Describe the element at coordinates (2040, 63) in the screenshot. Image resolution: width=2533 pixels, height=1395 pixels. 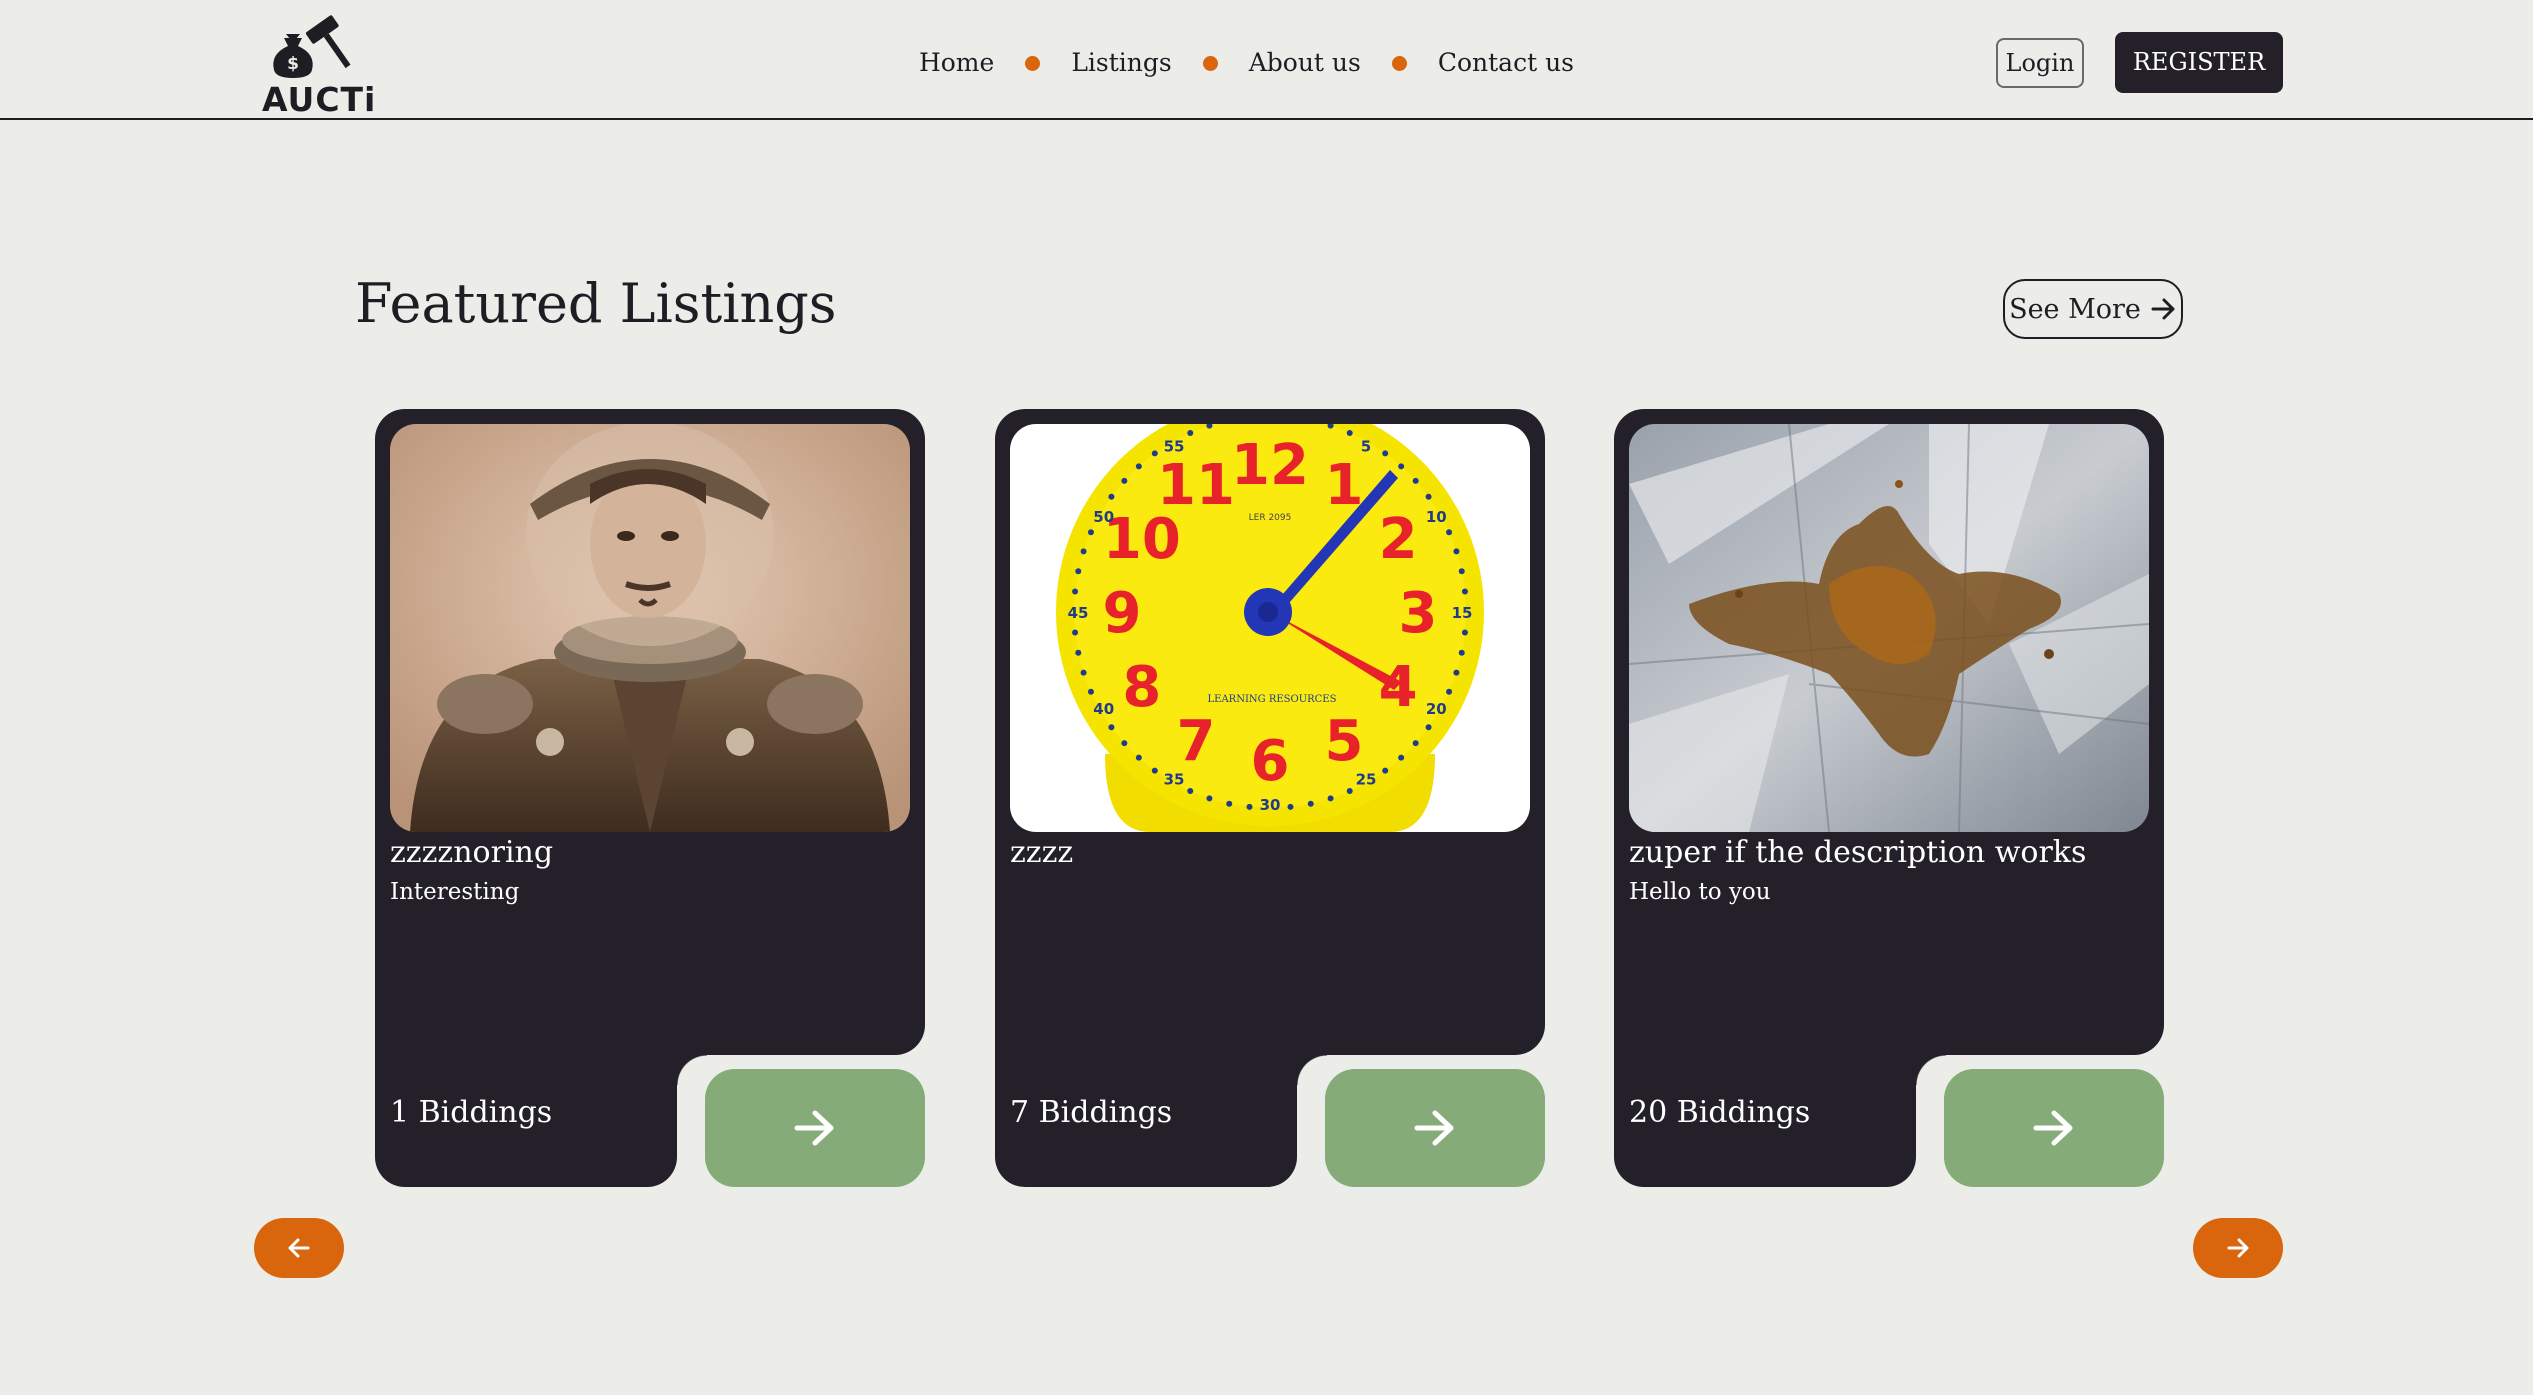
I see `login-button: Login` at that location.